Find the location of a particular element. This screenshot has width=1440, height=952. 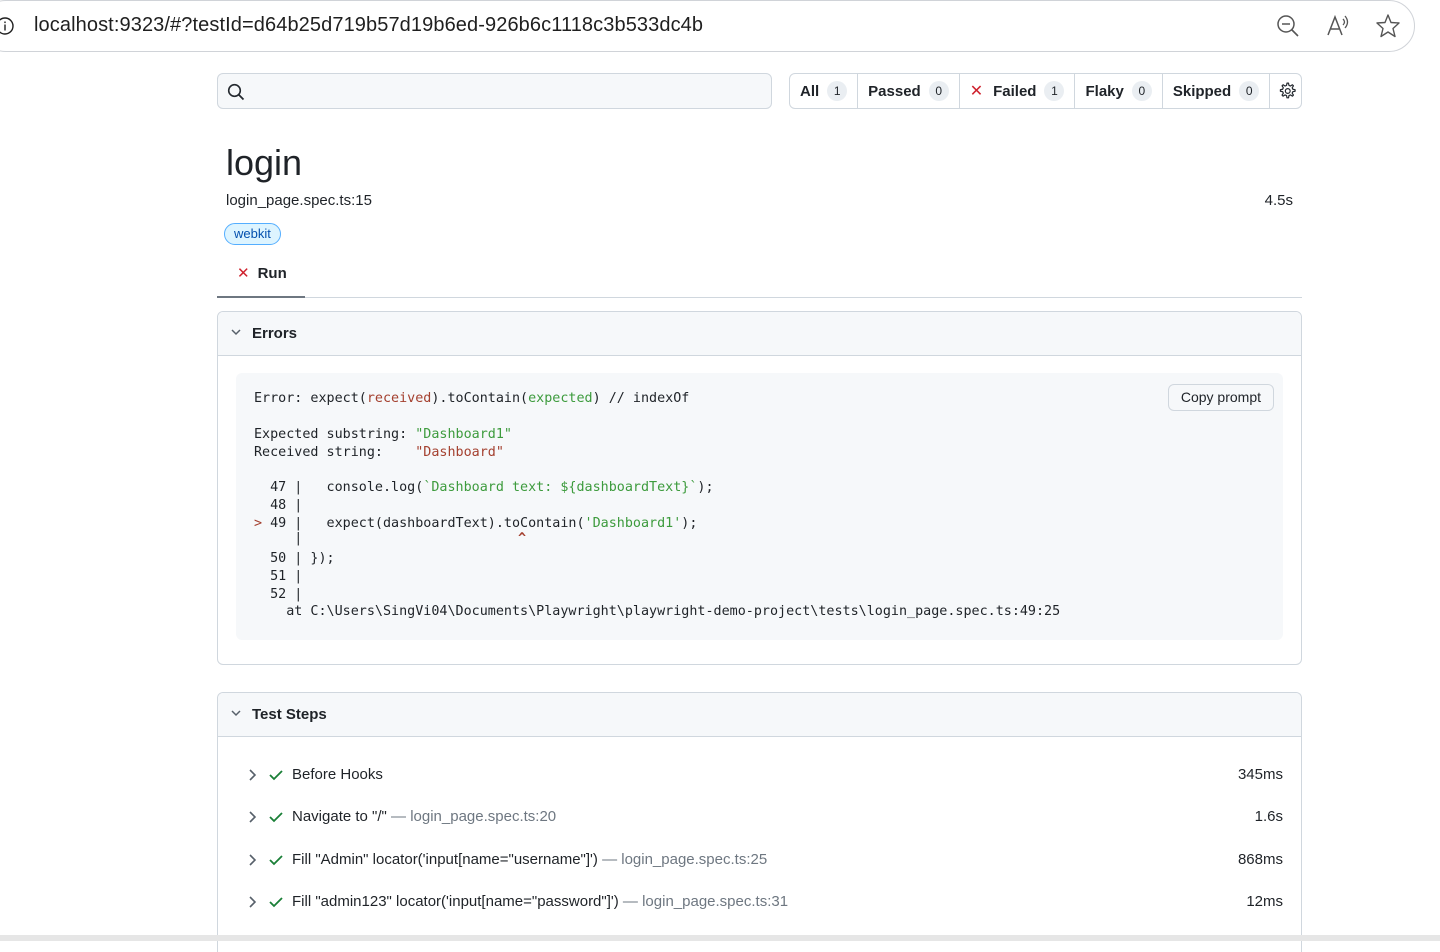

step-label: Navigate to "/" — login_page.spec.ts:20 is located at coordinates (424, 816).